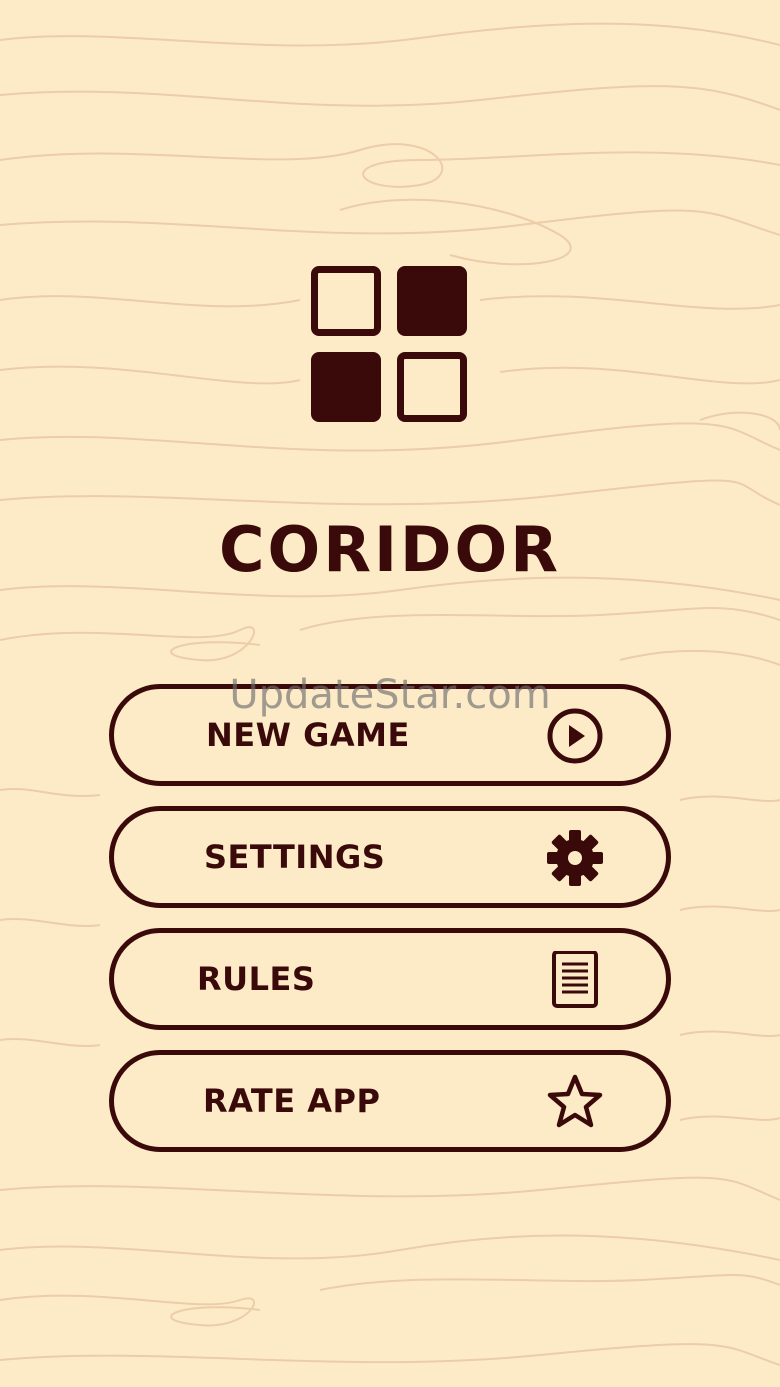  What do you see at coordinates (390, 345) in the screenshot?
I see `app-logo` at bounding box center [390, 345].